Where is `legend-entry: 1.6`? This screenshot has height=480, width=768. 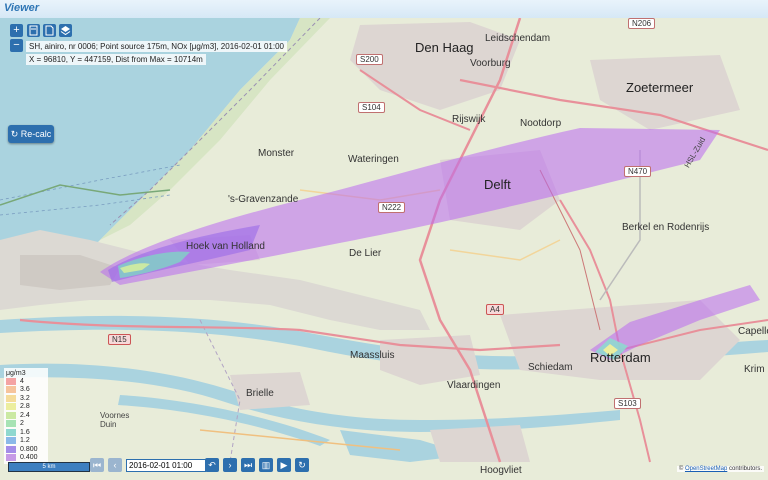
legend-entry: 1.6 is located at coordinates (26, 432).